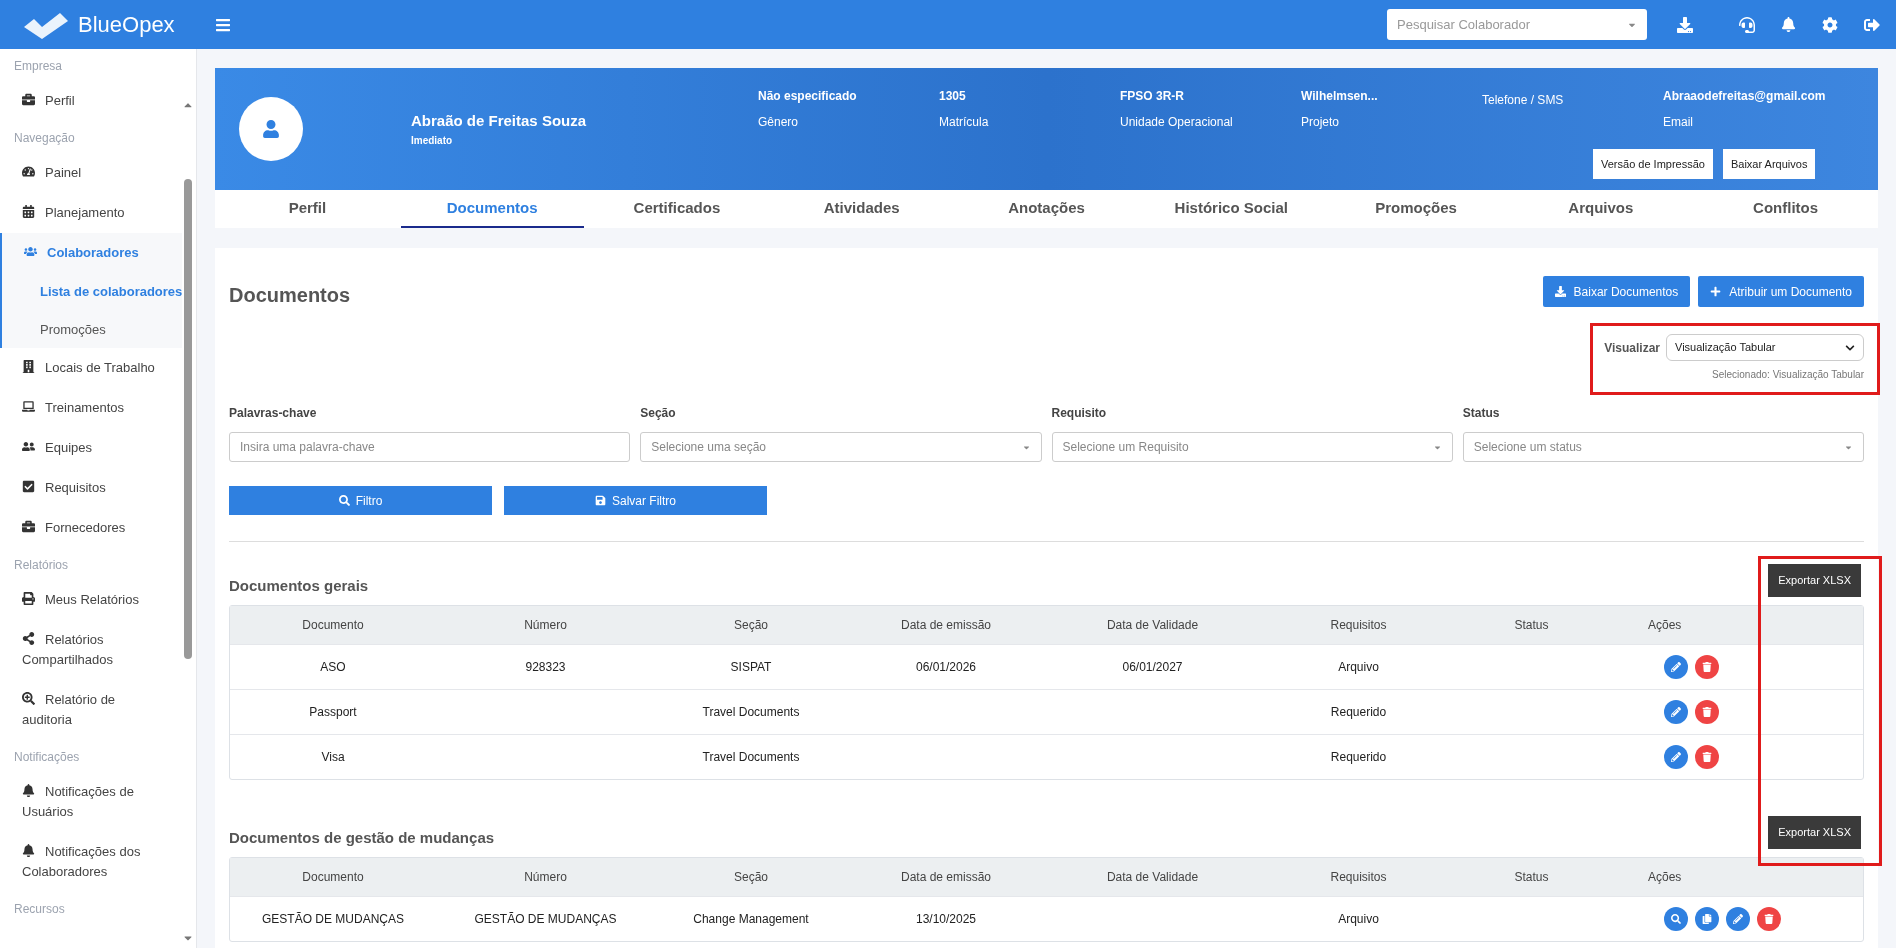 This screenshot has width=1896, height=948. Describe the element at coordinates (1850, 347) in the screenshot. I see `chevron-icon` at that location.